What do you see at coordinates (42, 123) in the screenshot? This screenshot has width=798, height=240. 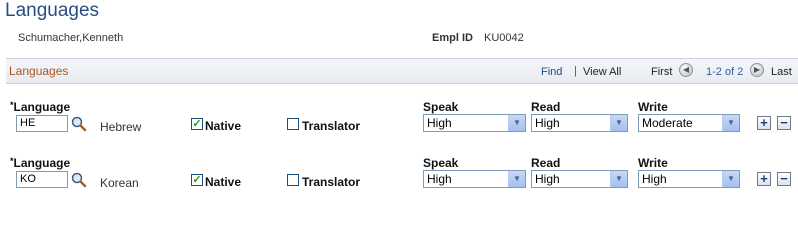 I see `language-code-input: HE` at bounding box center [42, 123].